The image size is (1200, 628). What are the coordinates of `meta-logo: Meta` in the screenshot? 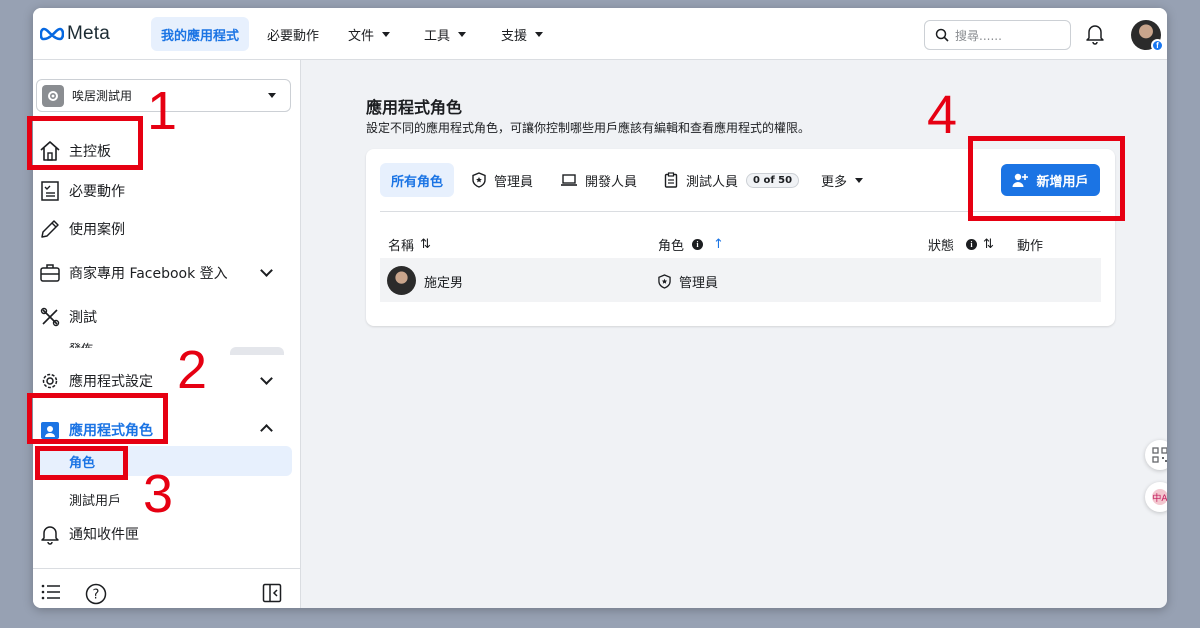 It's located at (75, 34).